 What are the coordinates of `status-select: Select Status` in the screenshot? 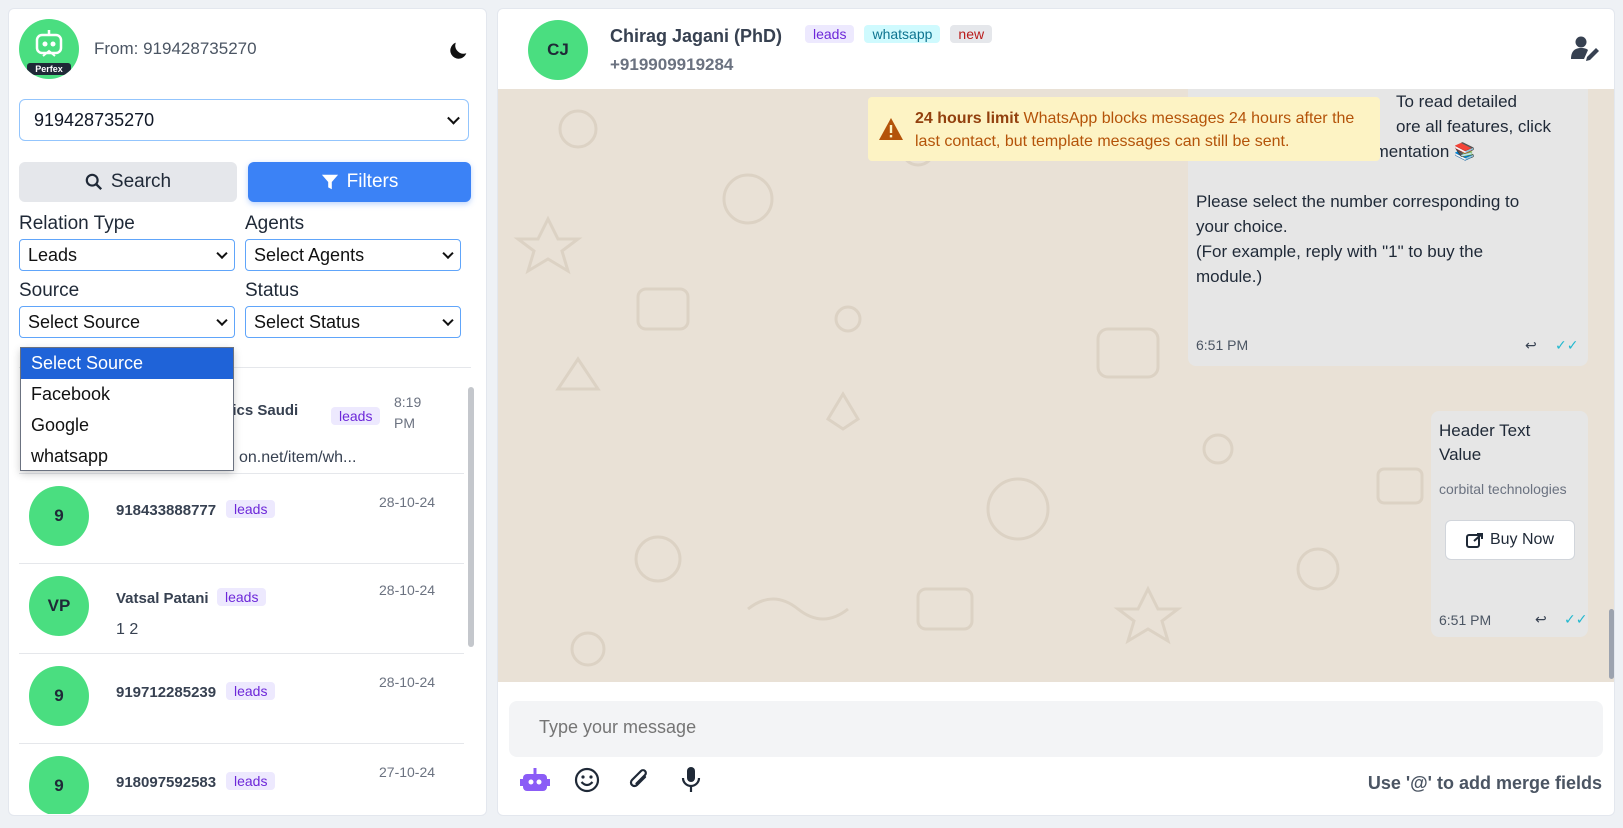 It's located at (353, 322).